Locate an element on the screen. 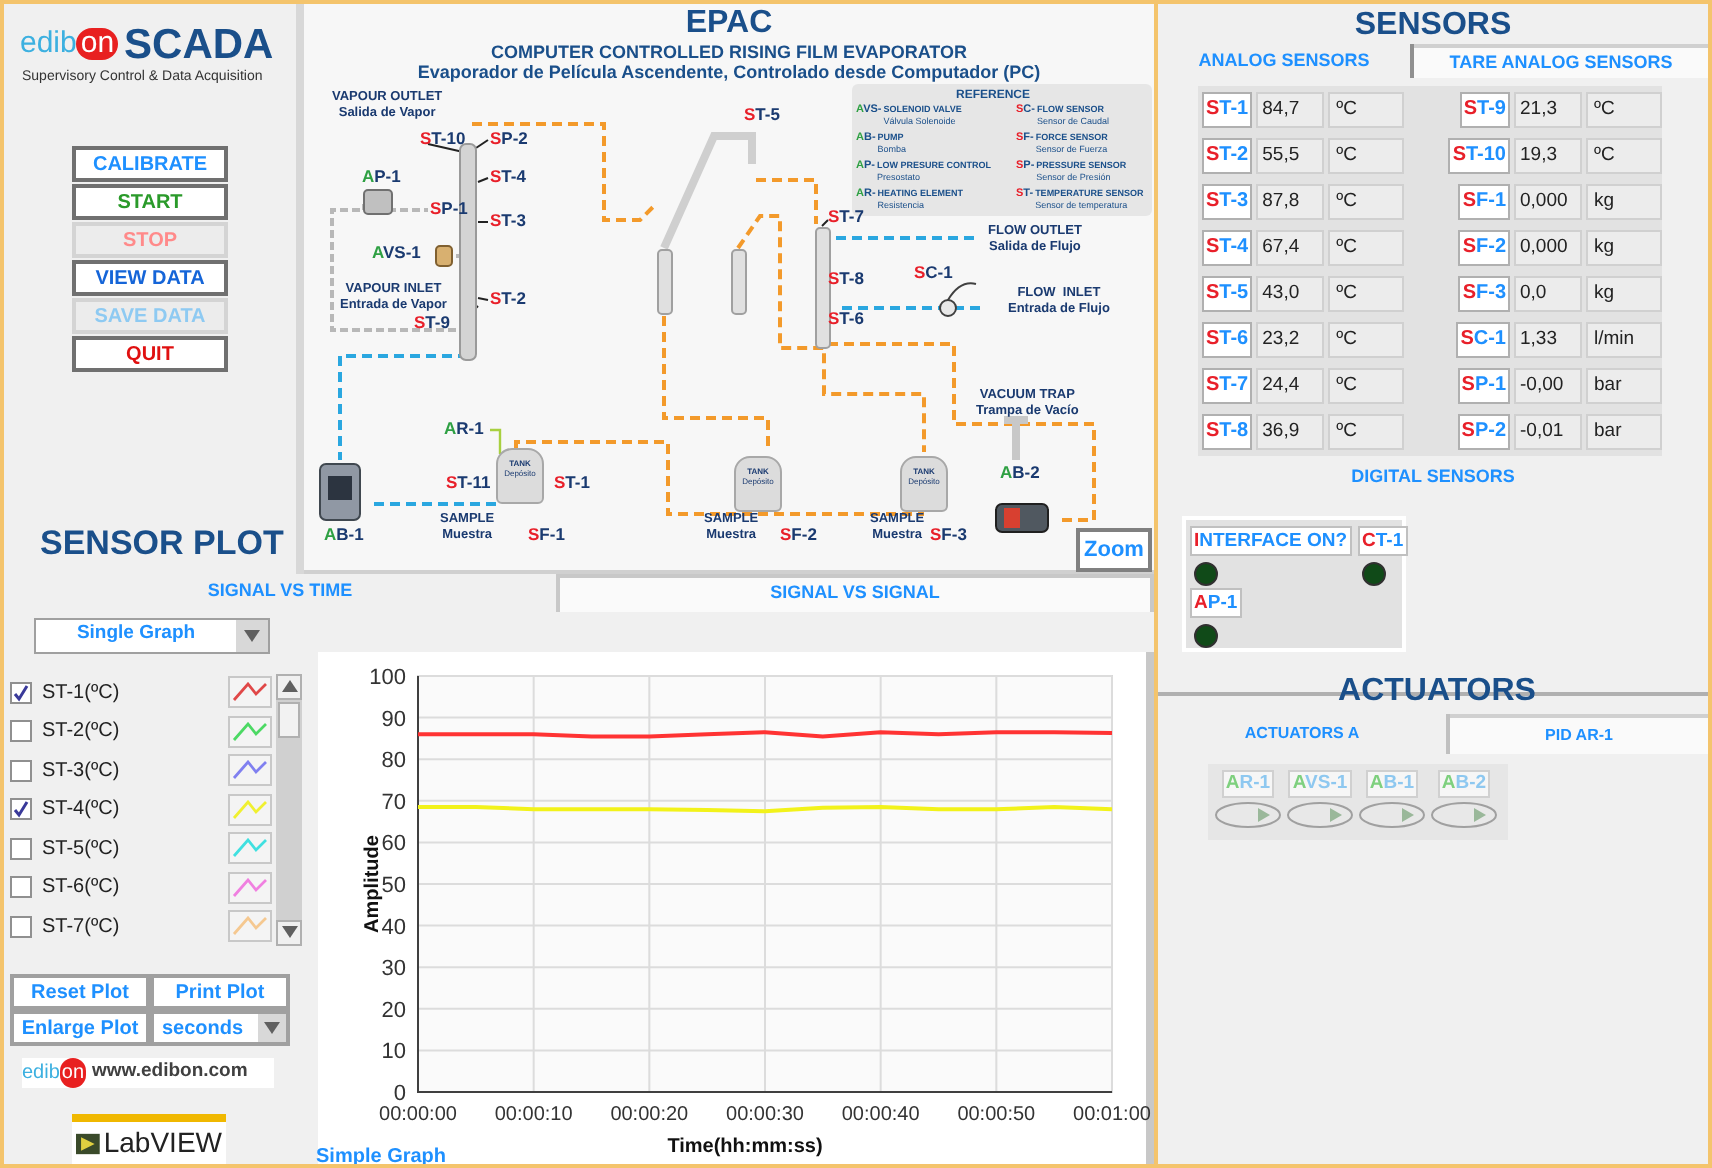  tab: SIGNAL VS SIGNAL is located at coordinates (855, 592).